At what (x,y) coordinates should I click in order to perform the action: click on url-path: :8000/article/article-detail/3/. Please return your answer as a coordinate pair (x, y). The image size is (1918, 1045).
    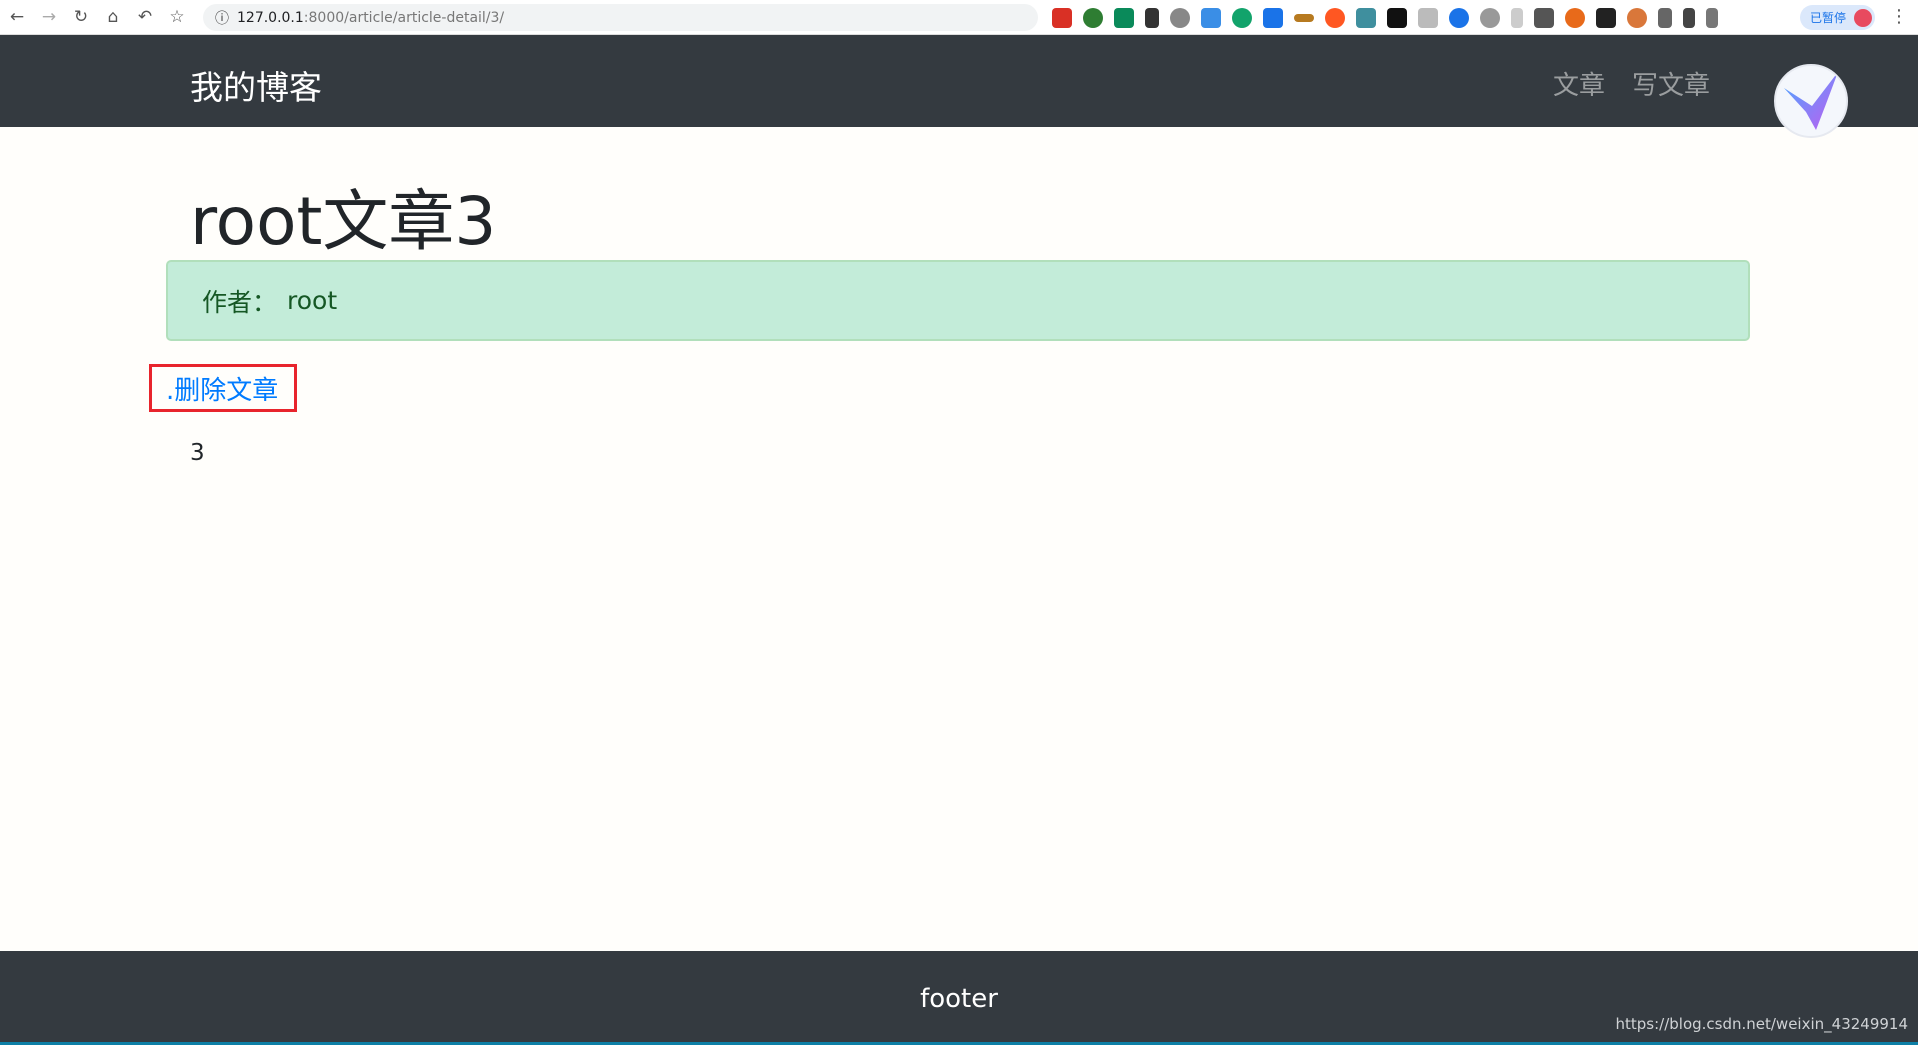
    Looking at the image, I should click on (404, 17).